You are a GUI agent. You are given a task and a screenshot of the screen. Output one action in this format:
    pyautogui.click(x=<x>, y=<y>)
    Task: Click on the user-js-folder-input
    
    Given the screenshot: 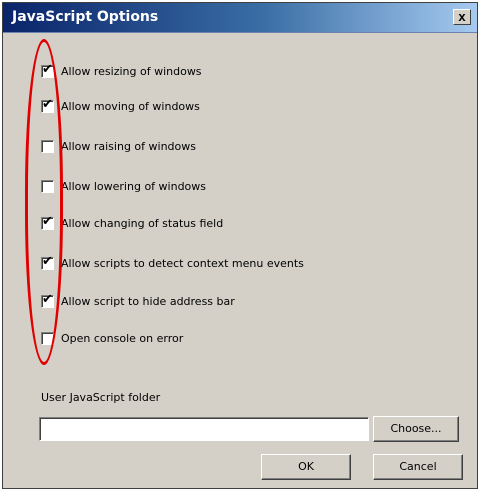 What is the action you would take?
    pyautogui.click(x=204, y=429)
    